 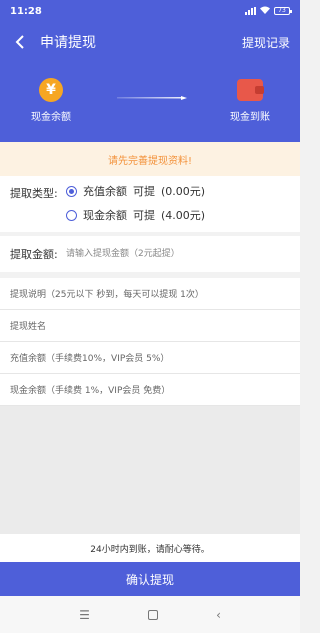 What do you see at coordinates (265, 11) in the screenshot?
I see `wifi-icon` at bounding box center [265, 11].